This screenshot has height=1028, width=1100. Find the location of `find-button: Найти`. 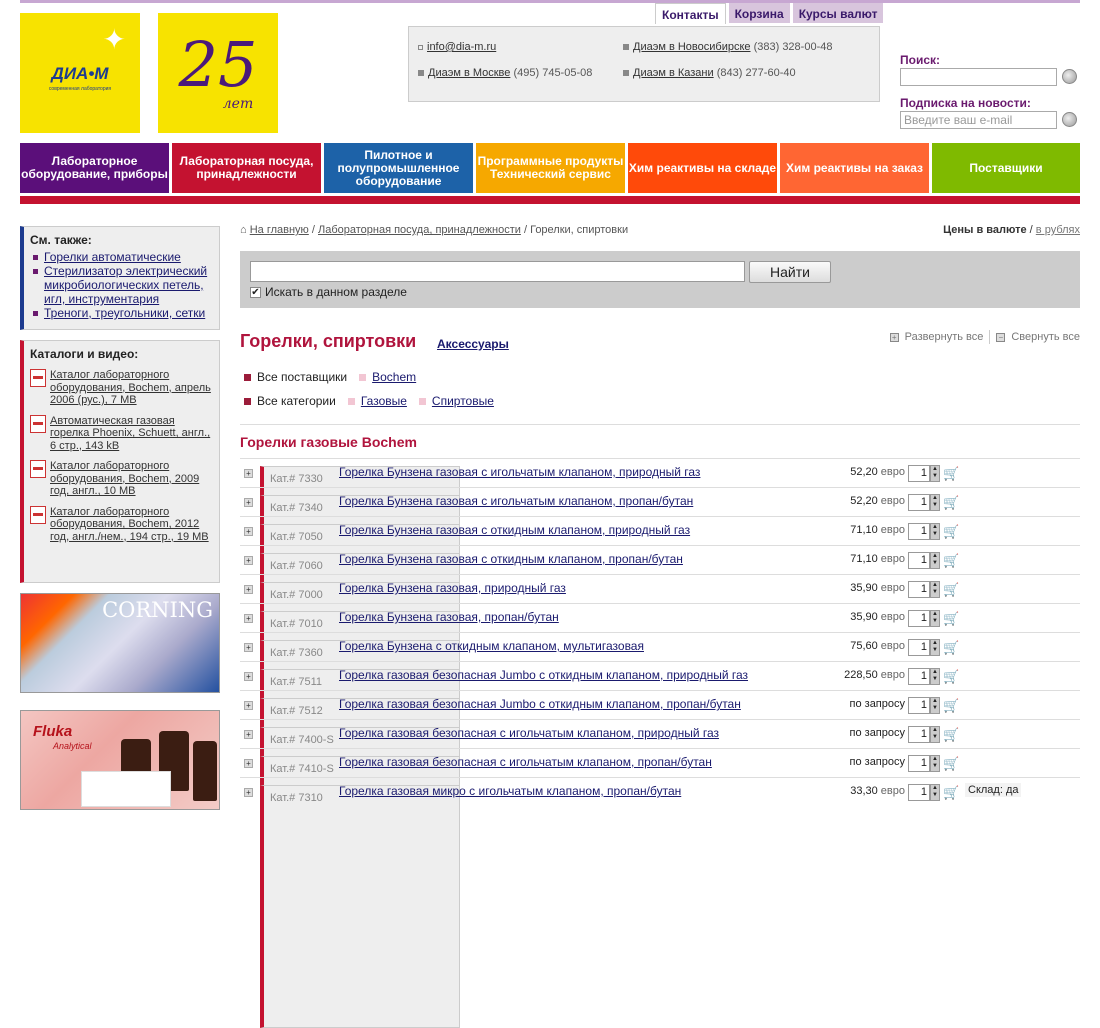

find-button: Найти is located at coordinates (790, 272).